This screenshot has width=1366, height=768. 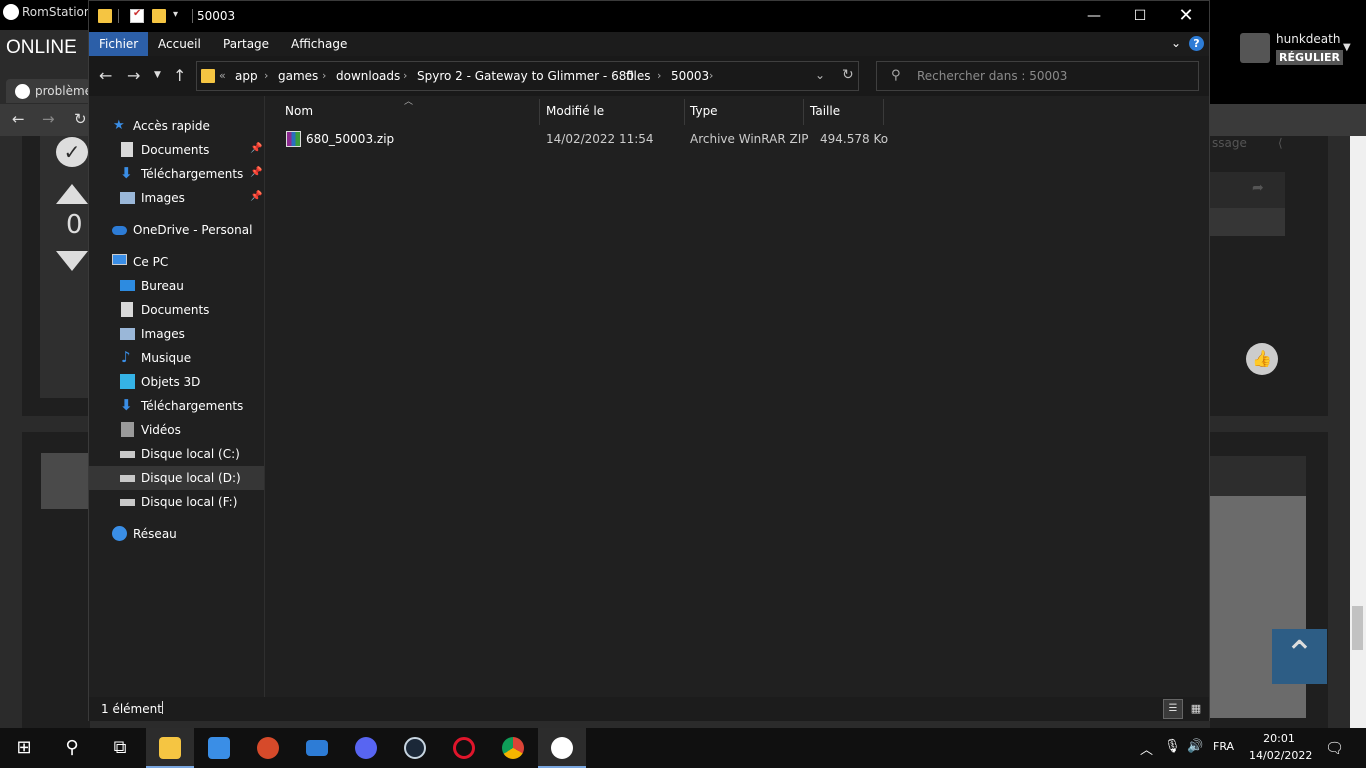 What do you see at coordinates (317, 748) in the screenshot?
I see `mail-icon` at bounding box center [317, 748].